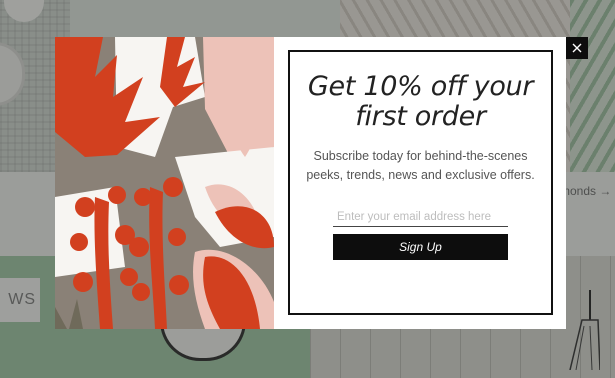  Describe the element at coordinates (420, 247) in the screenshot. I see `signup-button: Sign Up` at that location.